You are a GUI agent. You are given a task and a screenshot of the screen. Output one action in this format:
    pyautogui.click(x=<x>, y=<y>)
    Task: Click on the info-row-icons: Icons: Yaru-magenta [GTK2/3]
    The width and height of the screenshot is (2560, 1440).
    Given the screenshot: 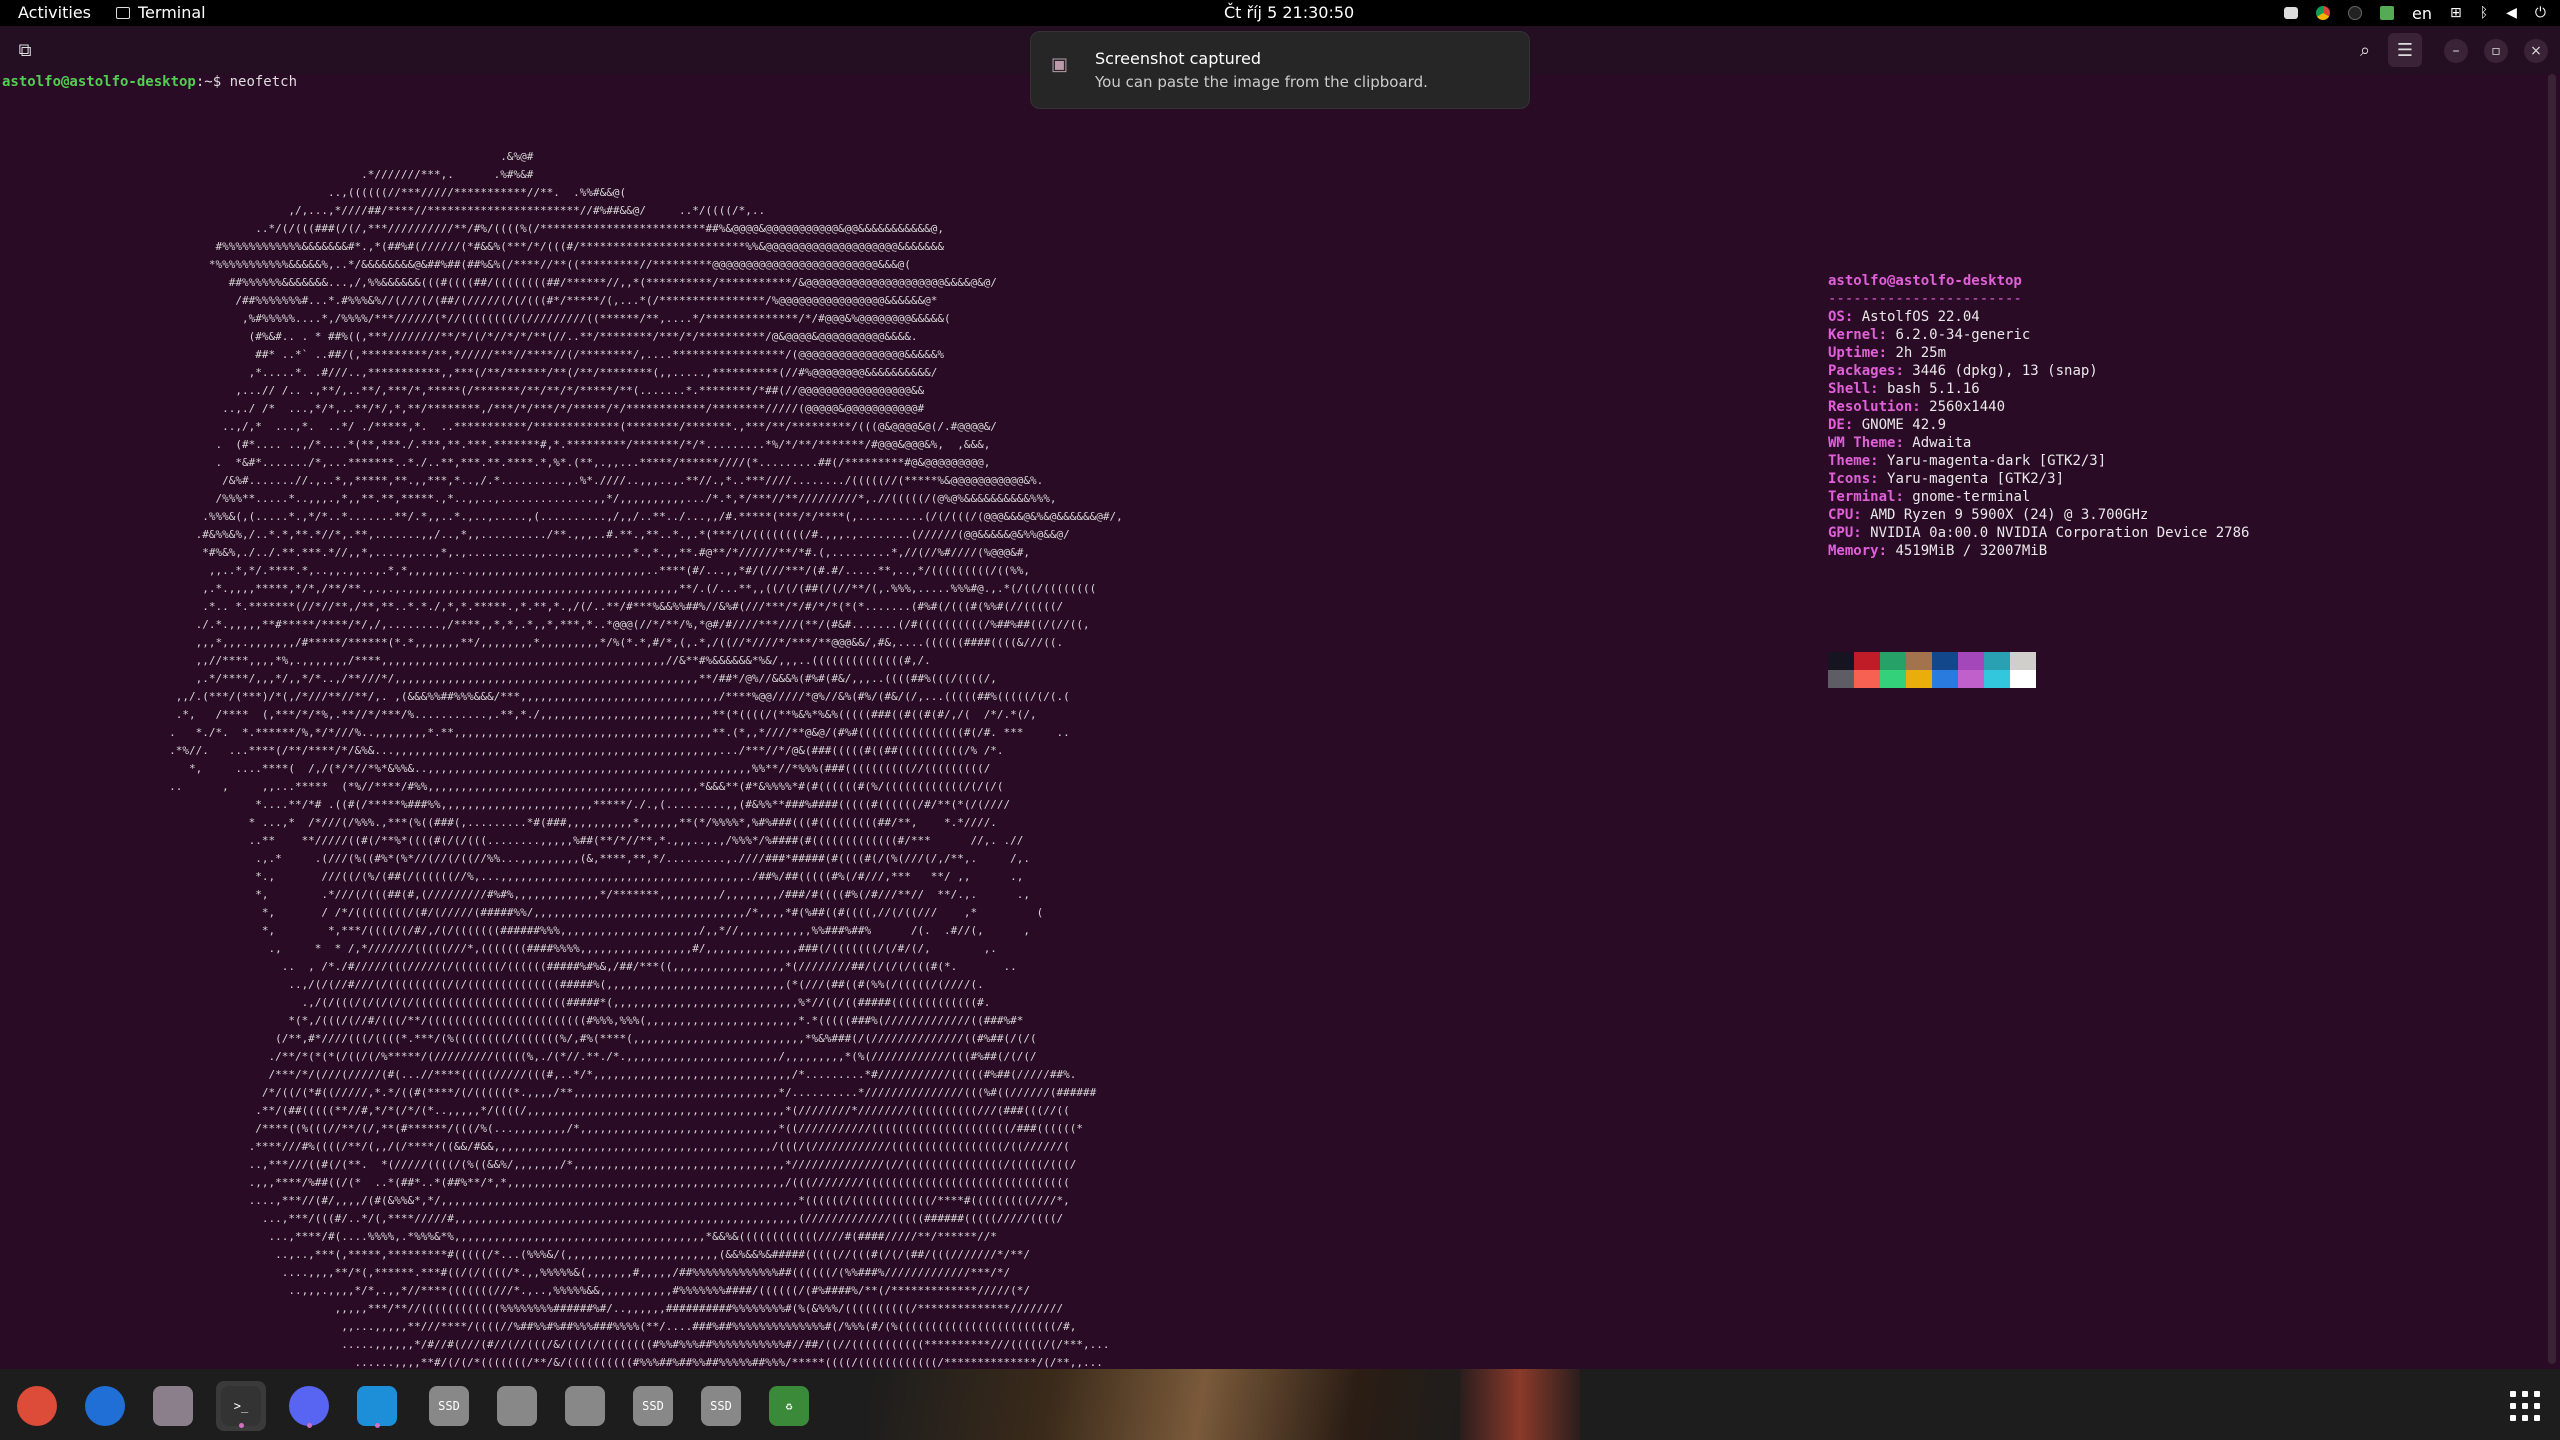 What is the action you would take?
    pyautogui.click(x=1946, y=479)
    